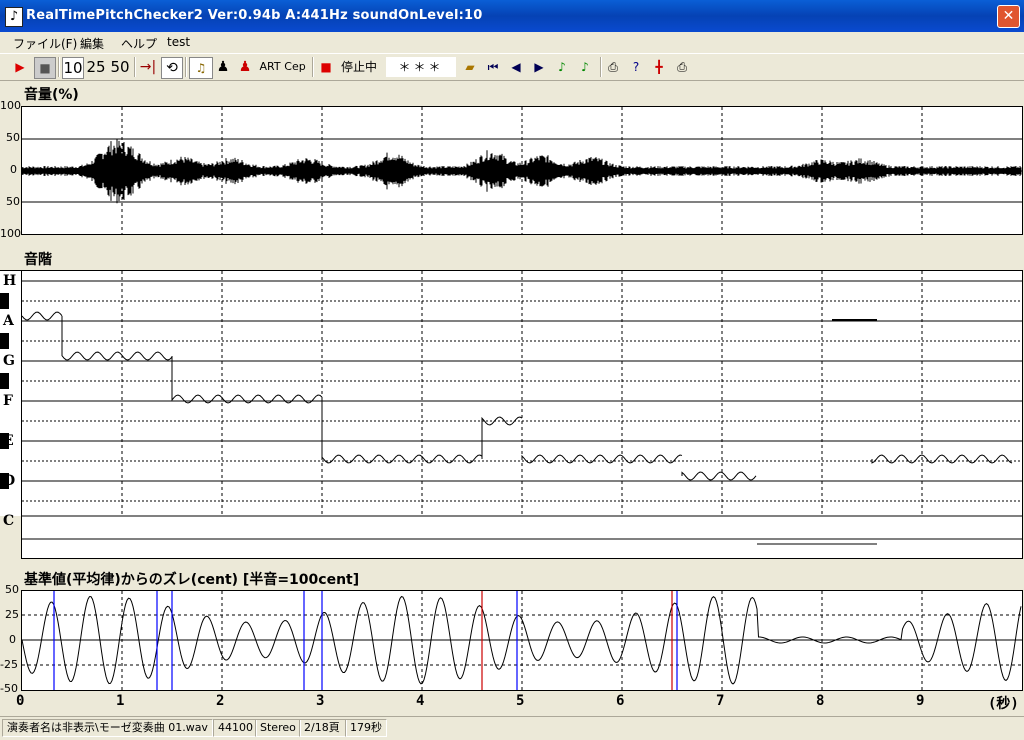  I want to click on person-icon: ♟, so click(223, 67).